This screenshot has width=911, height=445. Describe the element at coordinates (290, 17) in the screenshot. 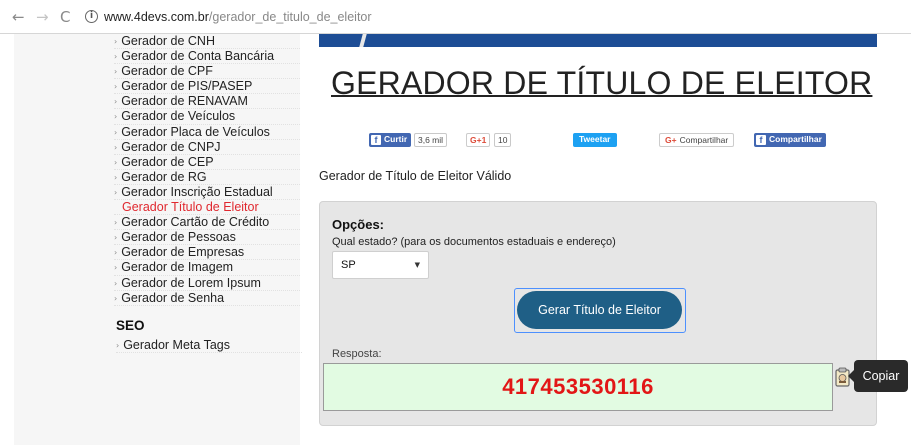

I see `url-path: /gerador_de_titulo_de_eleitor` at that location.